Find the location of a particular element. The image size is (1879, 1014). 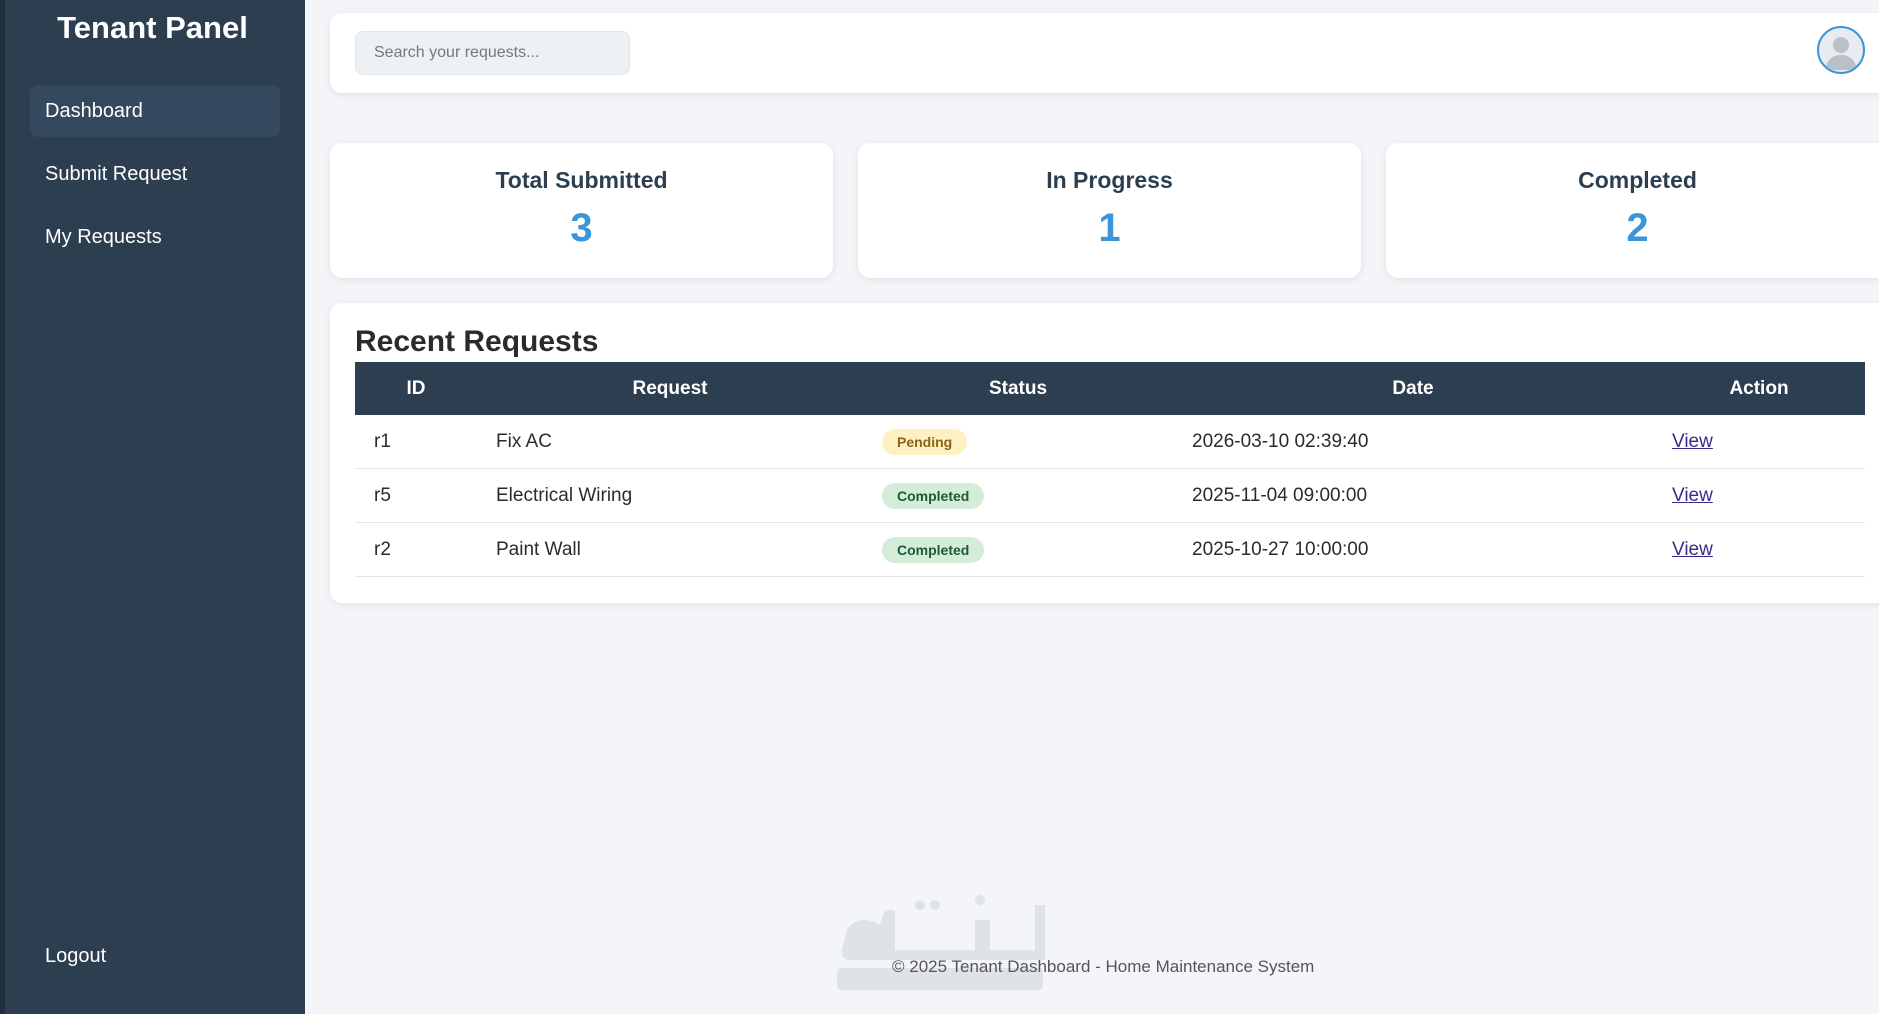

cell-id: r1 is located at coordinates (416, 442).